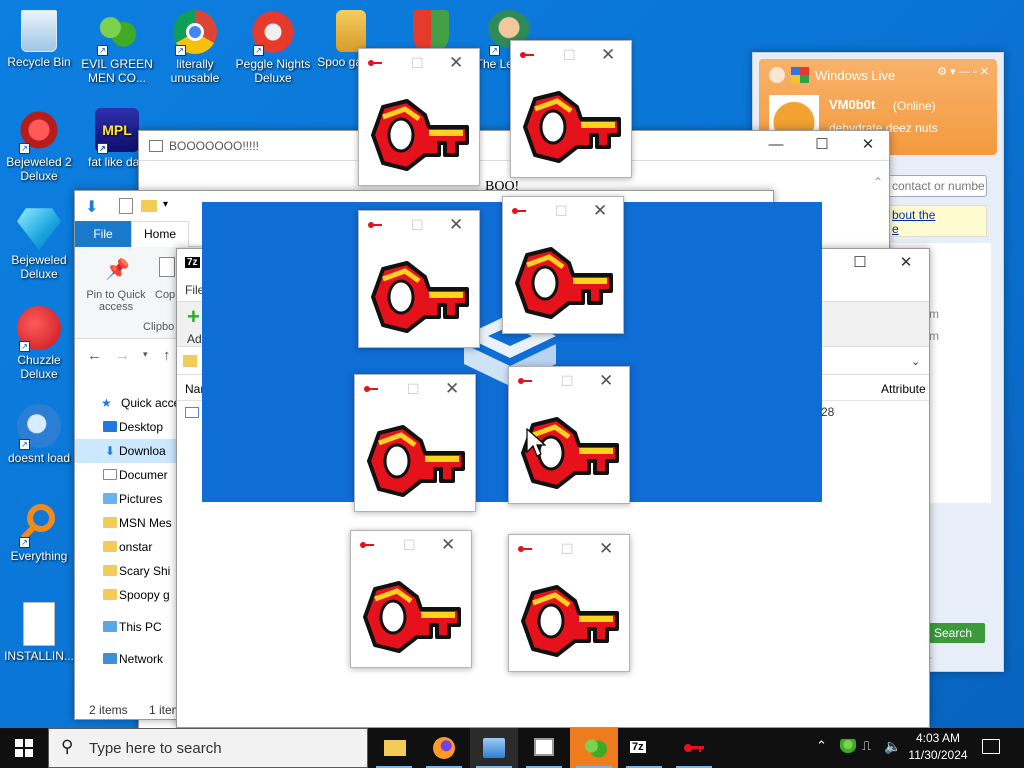  I want to click on show-hidden-icons-button: ⌃, so click(821, 746).